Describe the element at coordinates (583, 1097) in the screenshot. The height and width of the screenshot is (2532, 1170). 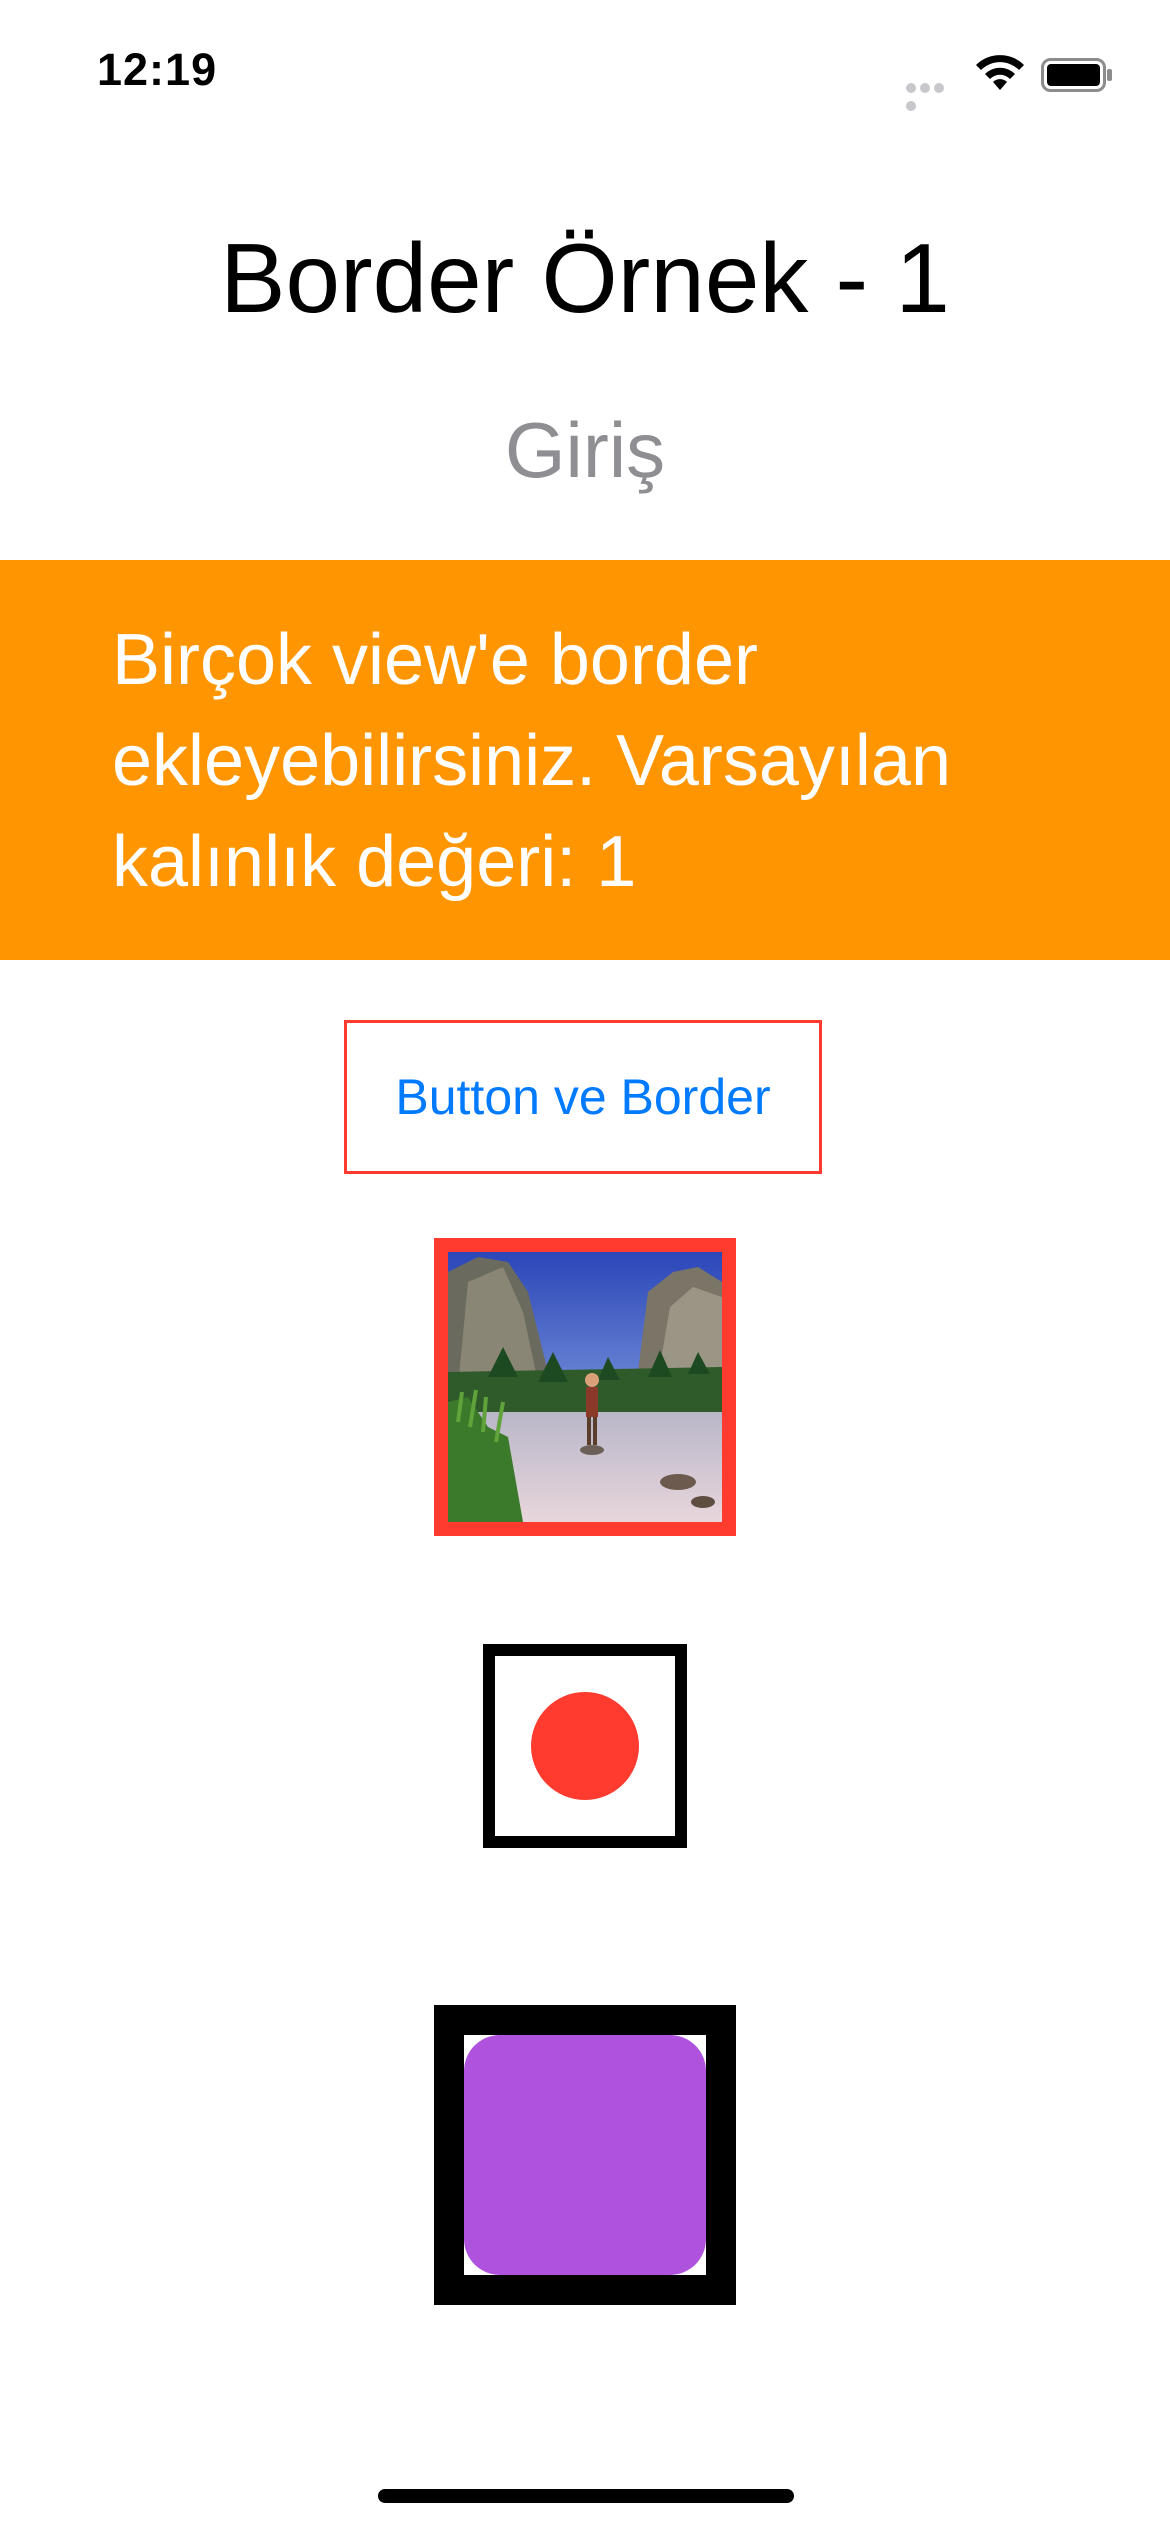
I see `bordered-button: Button ve Border` at that location.